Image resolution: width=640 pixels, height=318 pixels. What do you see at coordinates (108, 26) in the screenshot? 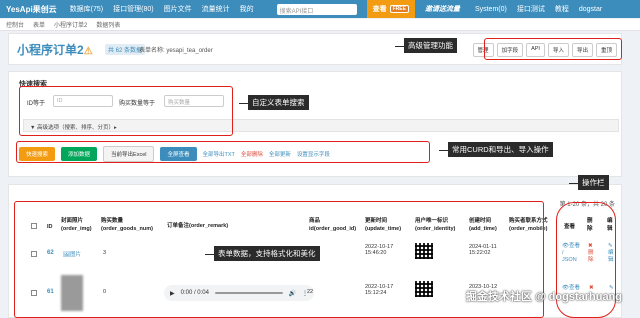
I see `breadcrumb-list: 数据列表` at bounding box center [108, 26].